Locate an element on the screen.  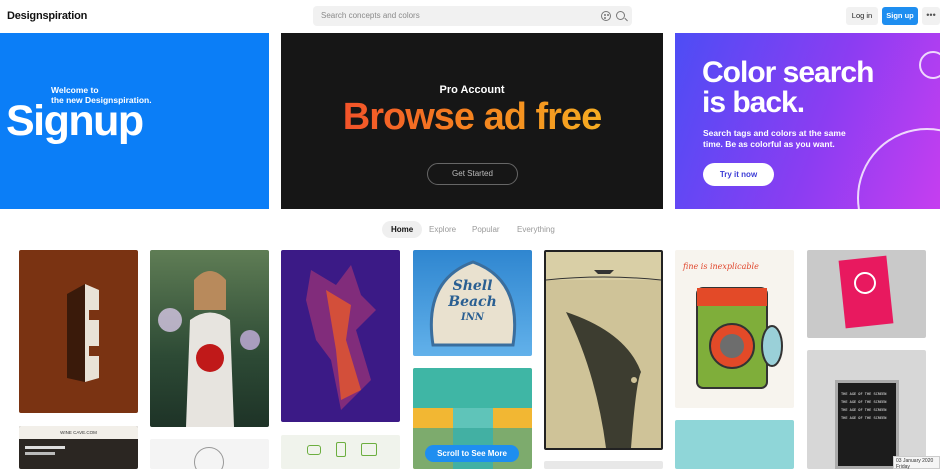
letterboard-line-3: THE AGE OF THE SCREEN is located at coordinates (864, 410).